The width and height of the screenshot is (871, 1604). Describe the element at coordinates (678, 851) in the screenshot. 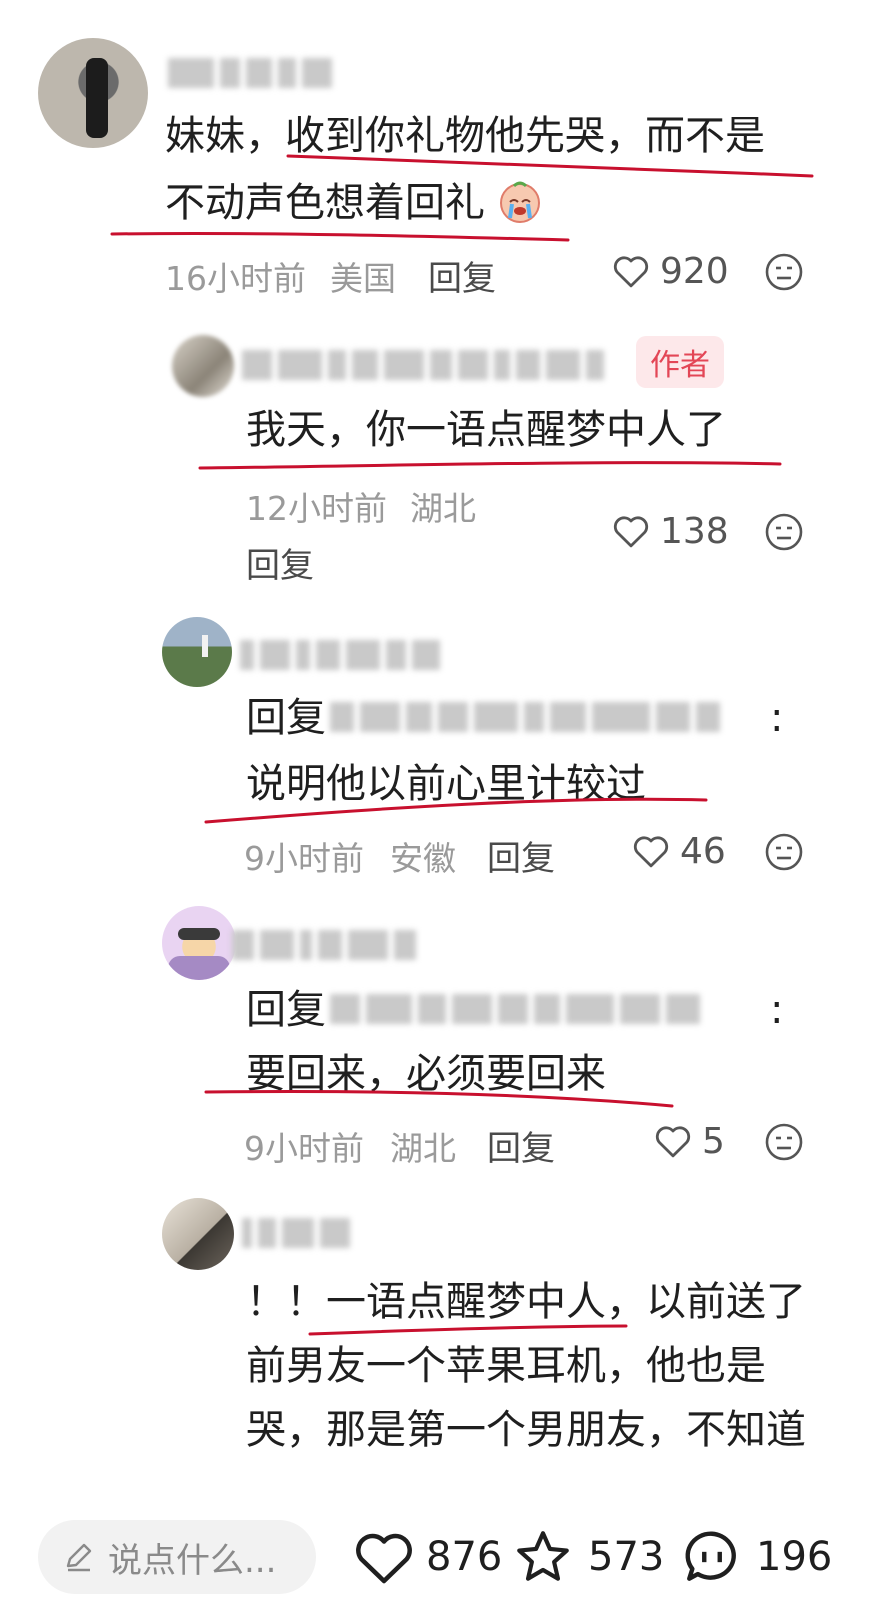

I see `like-button: 46` at that location.